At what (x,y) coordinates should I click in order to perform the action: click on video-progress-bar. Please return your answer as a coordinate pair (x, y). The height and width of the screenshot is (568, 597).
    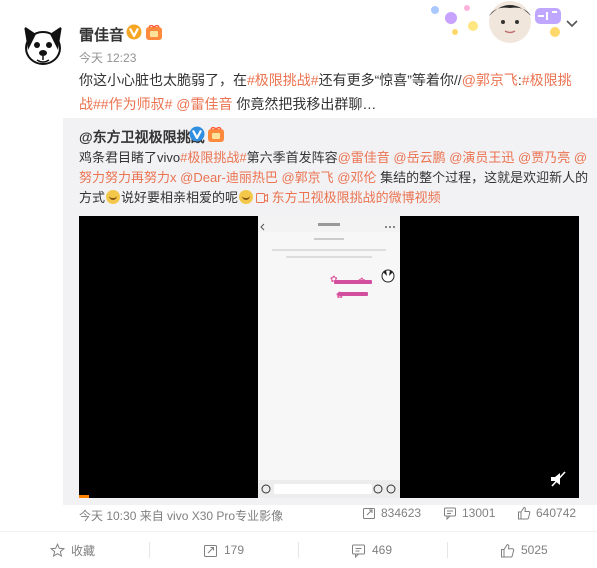
    Looking at the image, I should click on (84, 496).